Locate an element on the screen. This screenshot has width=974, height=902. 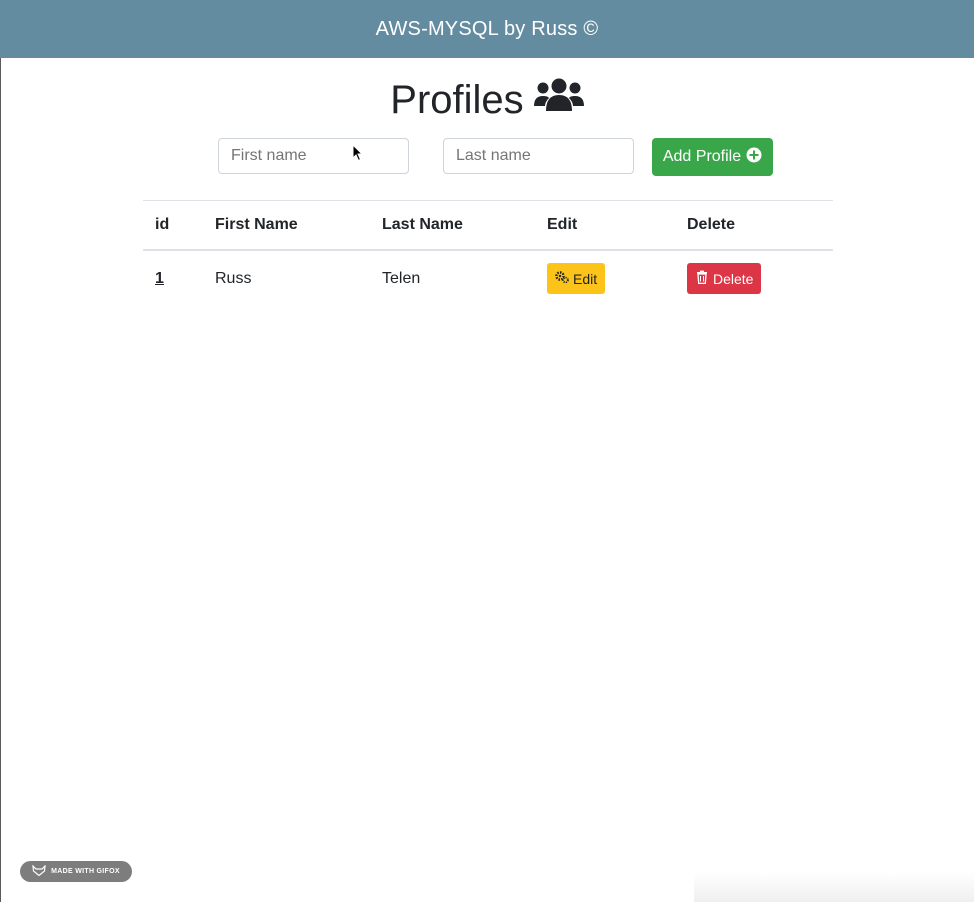
table-header-row: id First Name Last Name Edit Delete is located at coordinates (488, 225).